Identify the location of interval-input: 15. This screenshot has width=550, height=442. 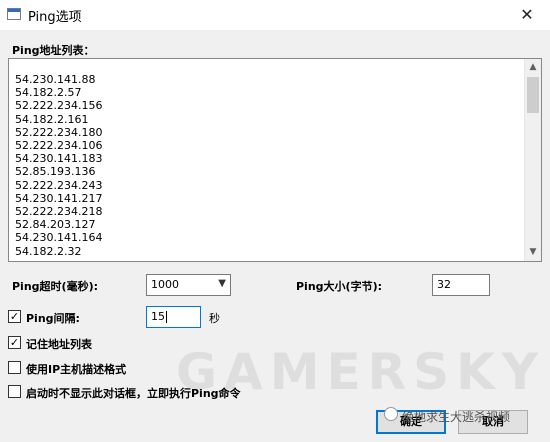
(173, 317).